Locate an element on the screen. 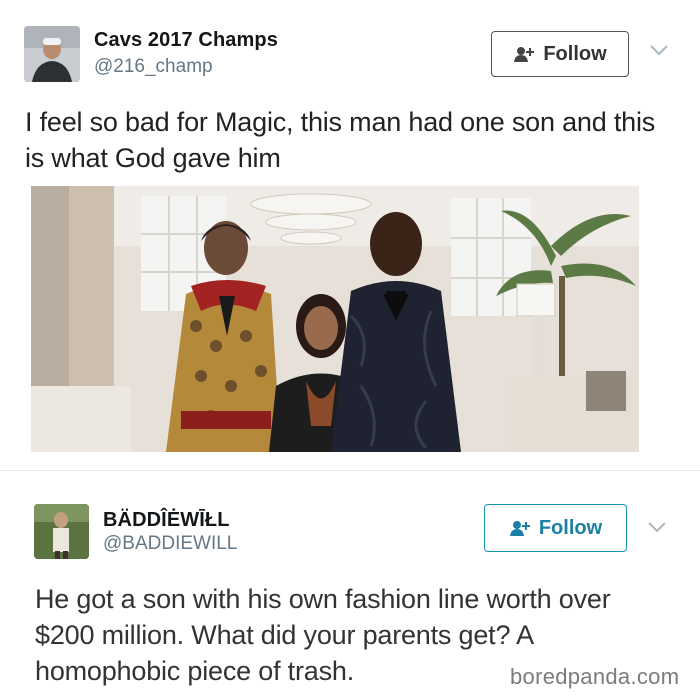  watermark: boredpanda.com is located at coordinates (595, 676).